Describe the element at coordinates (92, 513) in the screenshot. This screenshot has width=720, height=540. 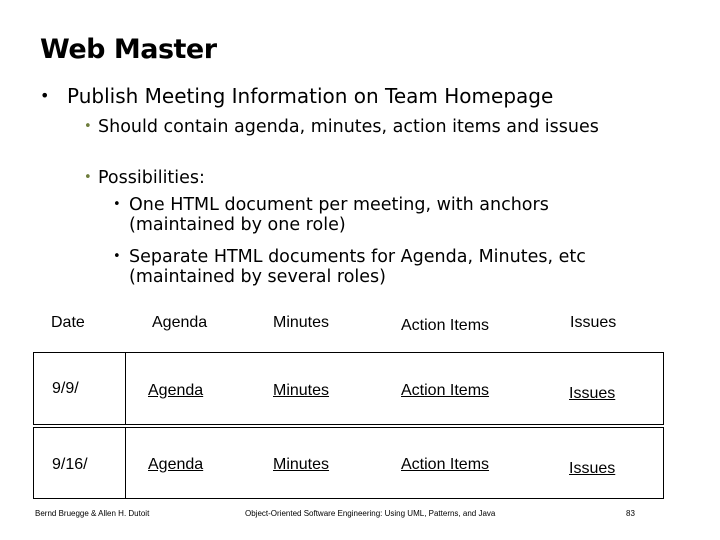
I see `footer-authors: Bernd Bruegge & Allen H. Dutoit` at that location.